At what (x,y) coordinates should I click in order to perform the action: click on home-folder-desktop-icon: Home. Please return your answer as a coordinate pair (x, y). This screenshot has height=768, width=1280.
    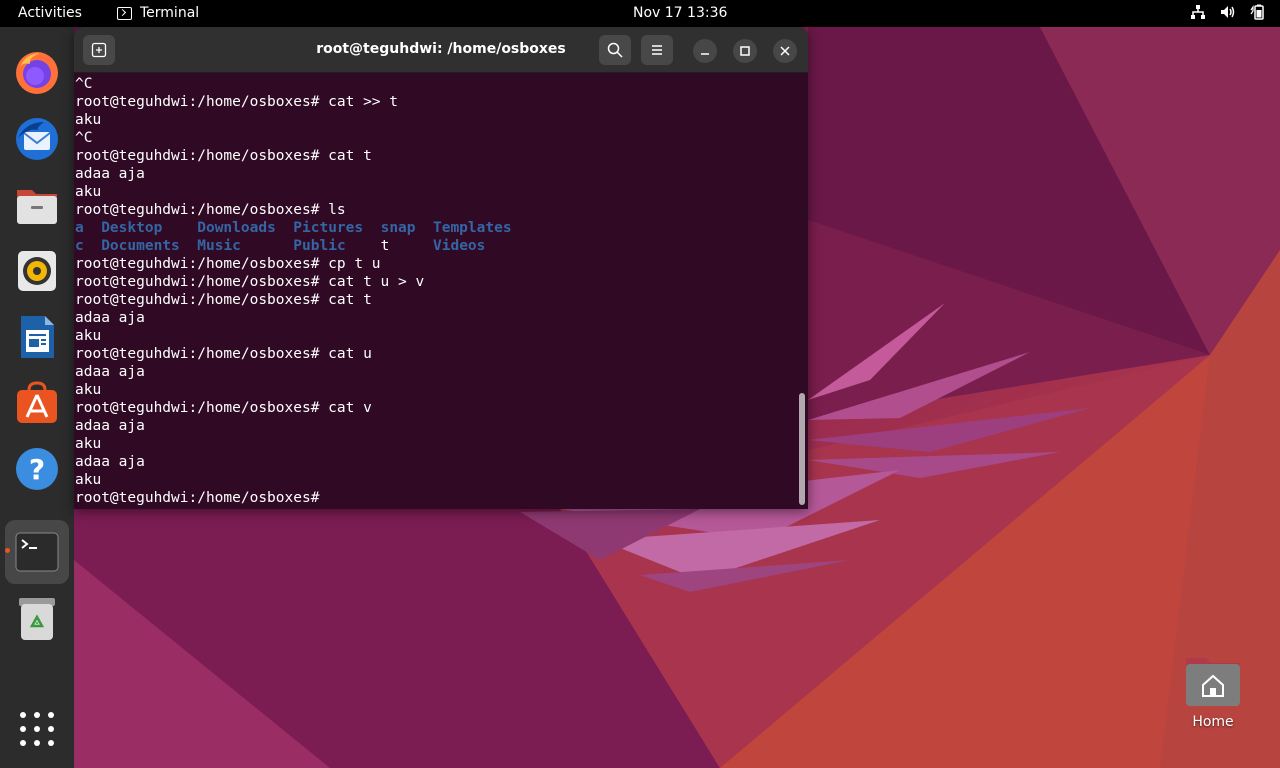
    Looking at the image, I should click on (1213, 697).